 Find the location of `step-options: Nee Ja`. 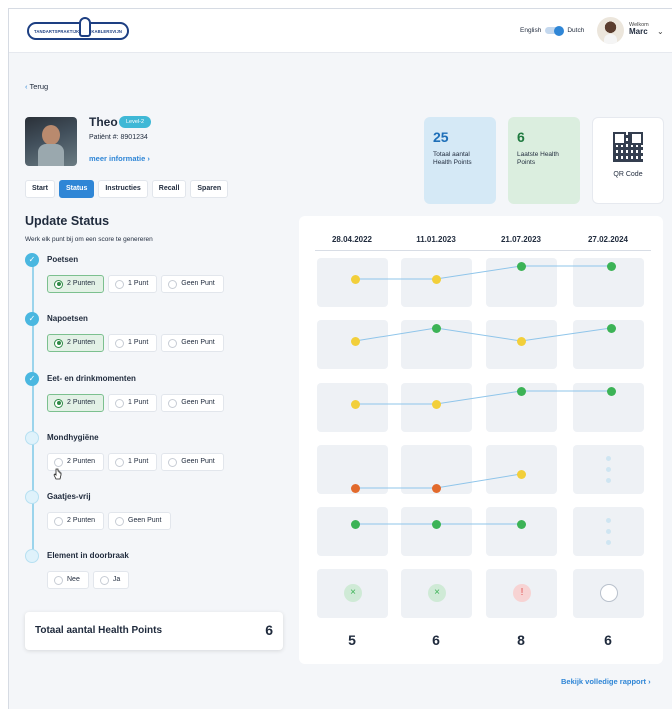

step-options: Nee Ja is located at coordinates (88, 580).